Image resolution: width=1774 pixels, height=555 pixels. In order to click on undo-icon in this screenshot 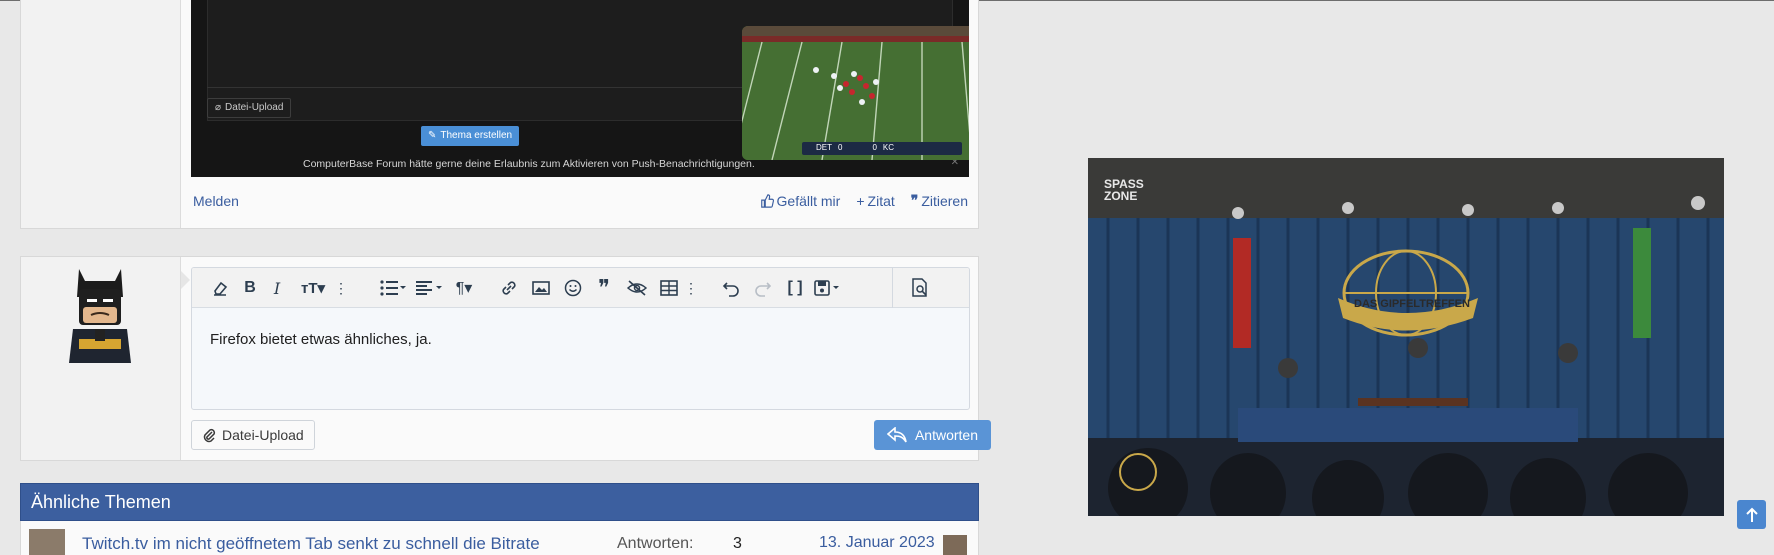, I will do `click(731, 288)`.